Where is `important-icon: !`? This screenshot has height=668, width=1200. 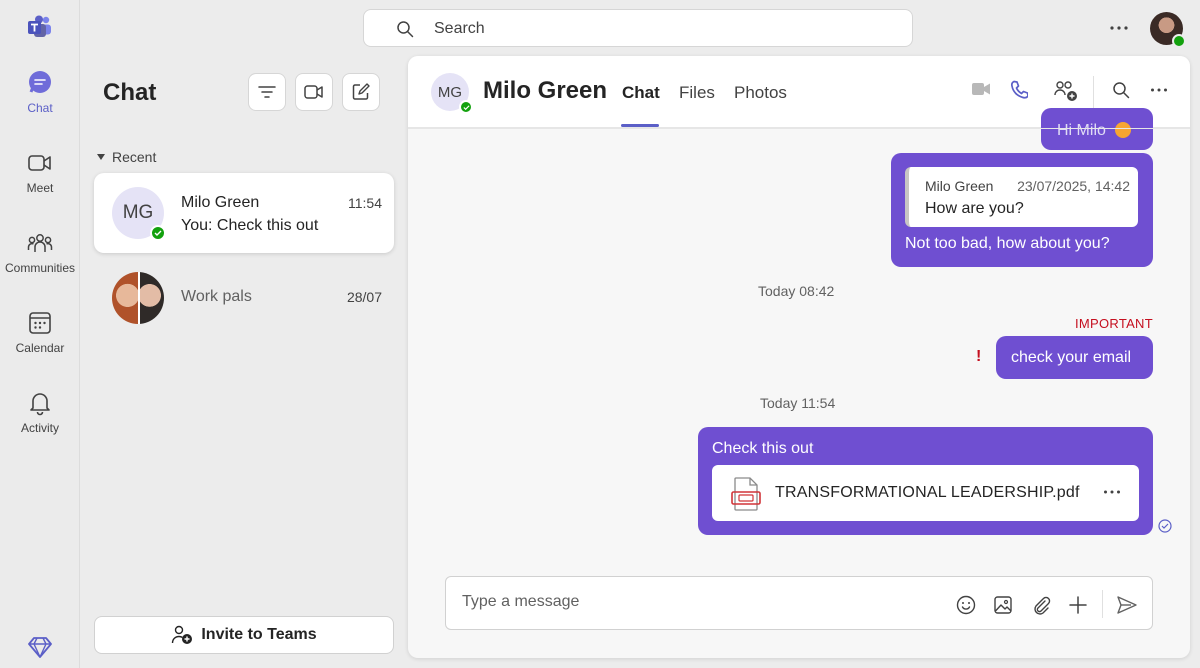 important-icon: ! is located at coordinates (979, 356).